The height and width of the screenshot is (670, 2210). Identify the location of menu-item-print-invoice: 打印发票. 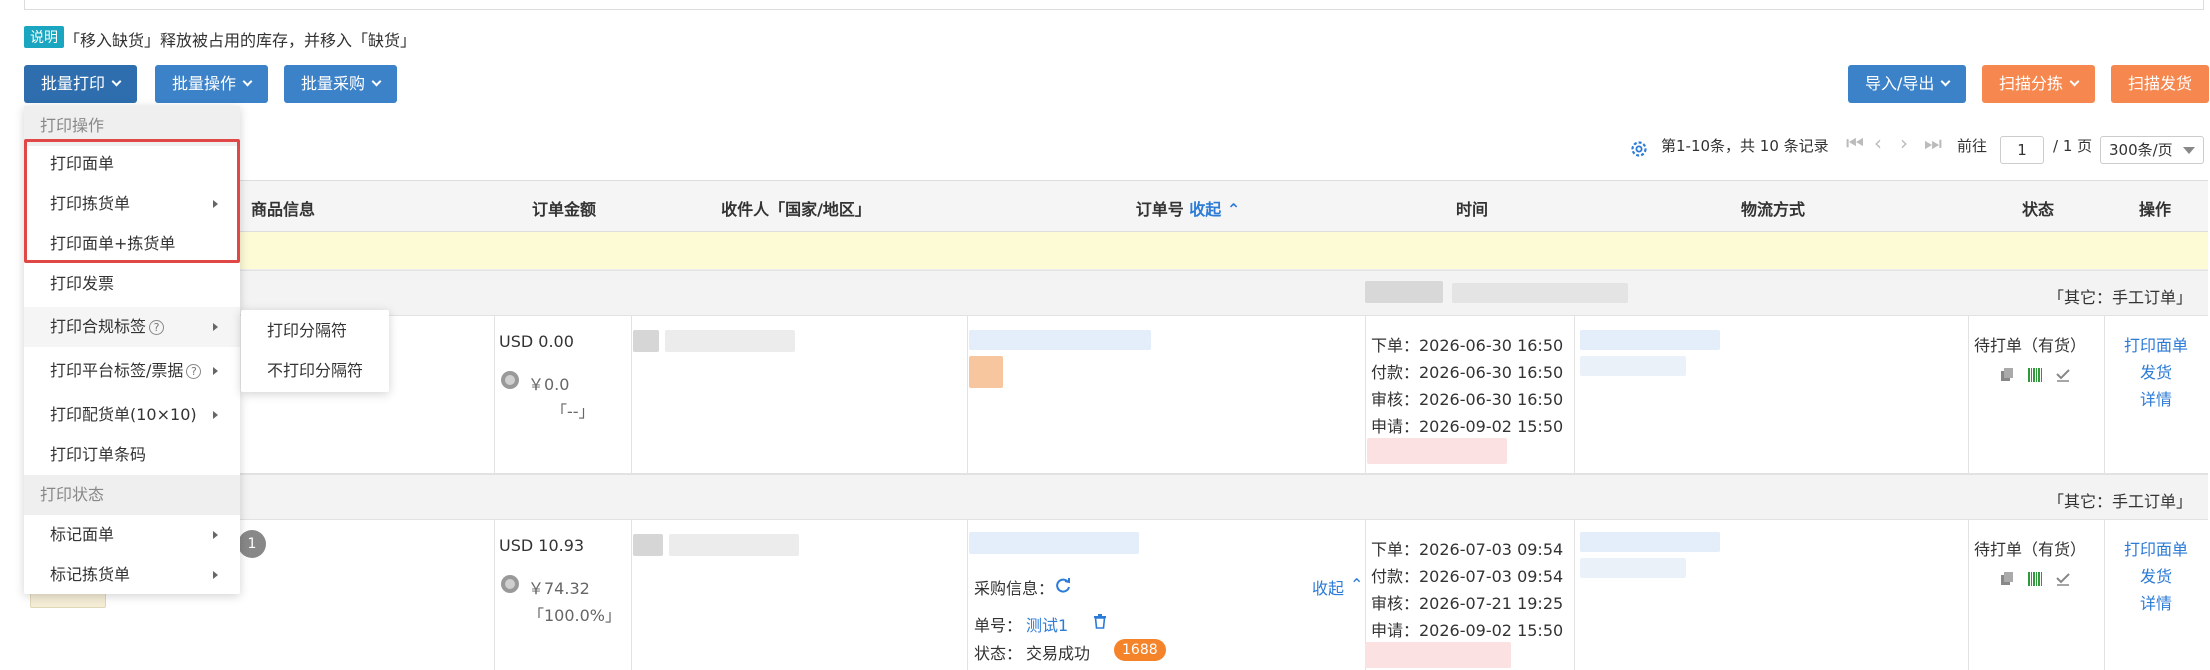
(132, 284).